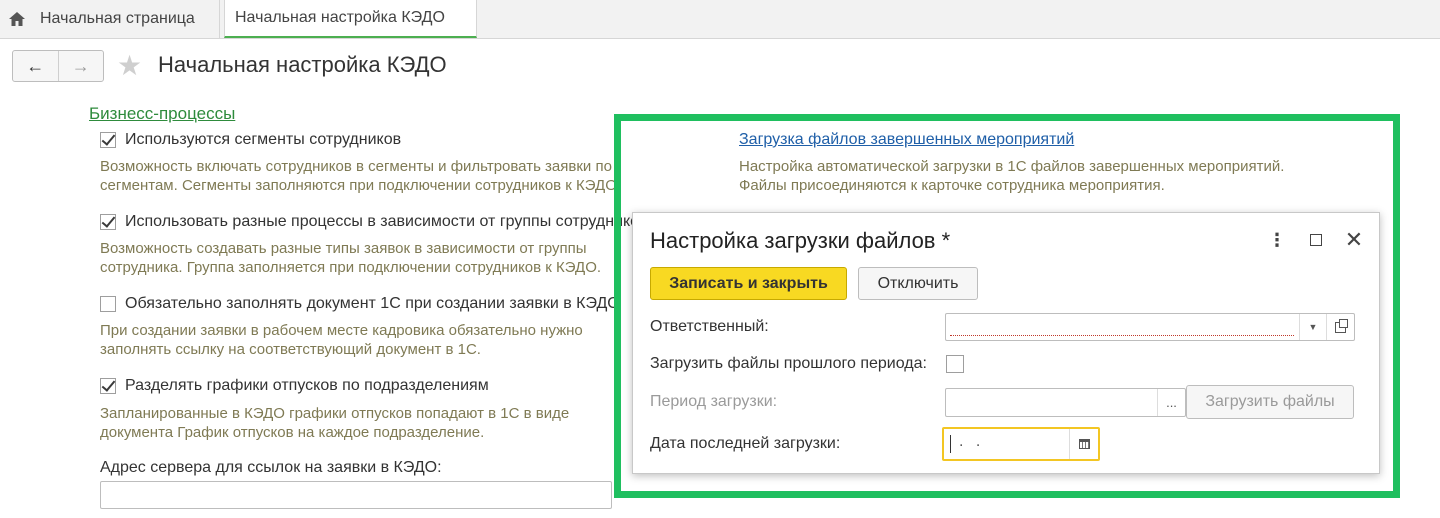  What do you see at coordinates (108, 304) in the screenshot?
I see `require-1c-document-checkbox` at bounding box center [108, 304].